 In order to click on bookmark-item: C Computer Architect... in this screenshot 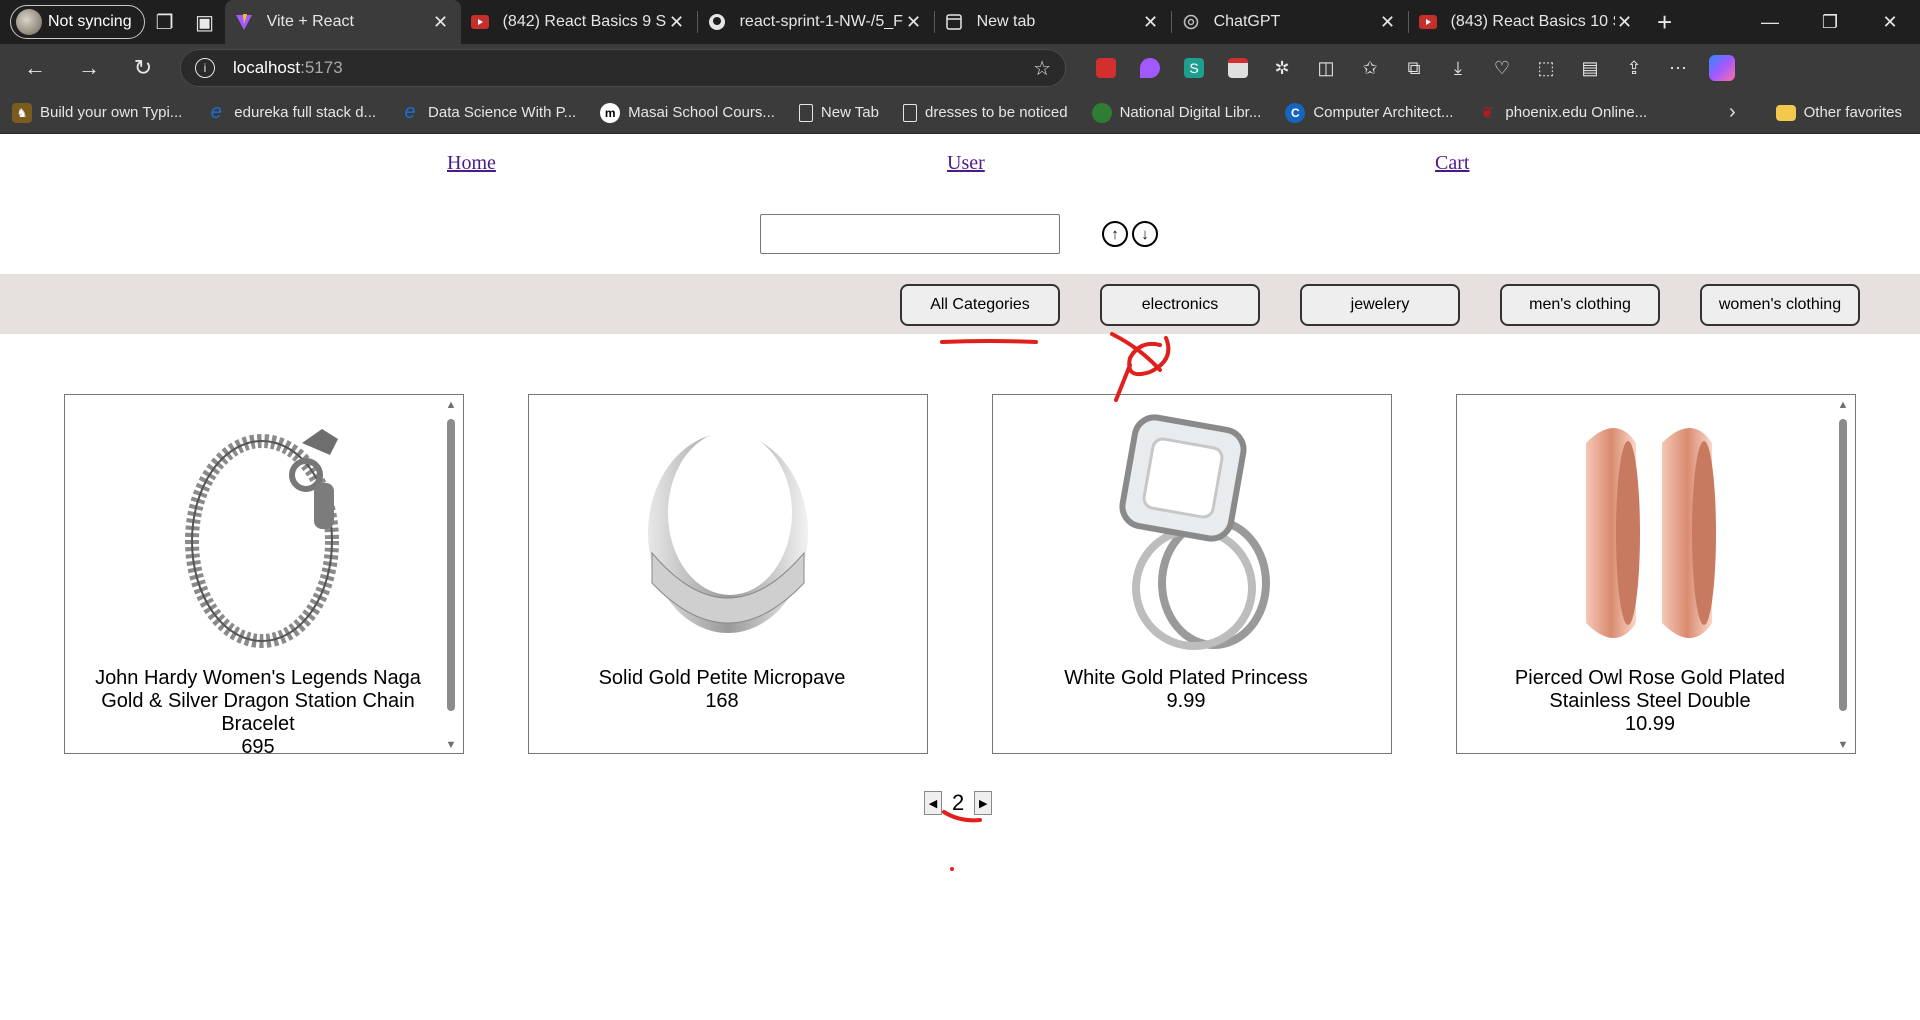, I will do `click(1369, 112)`.